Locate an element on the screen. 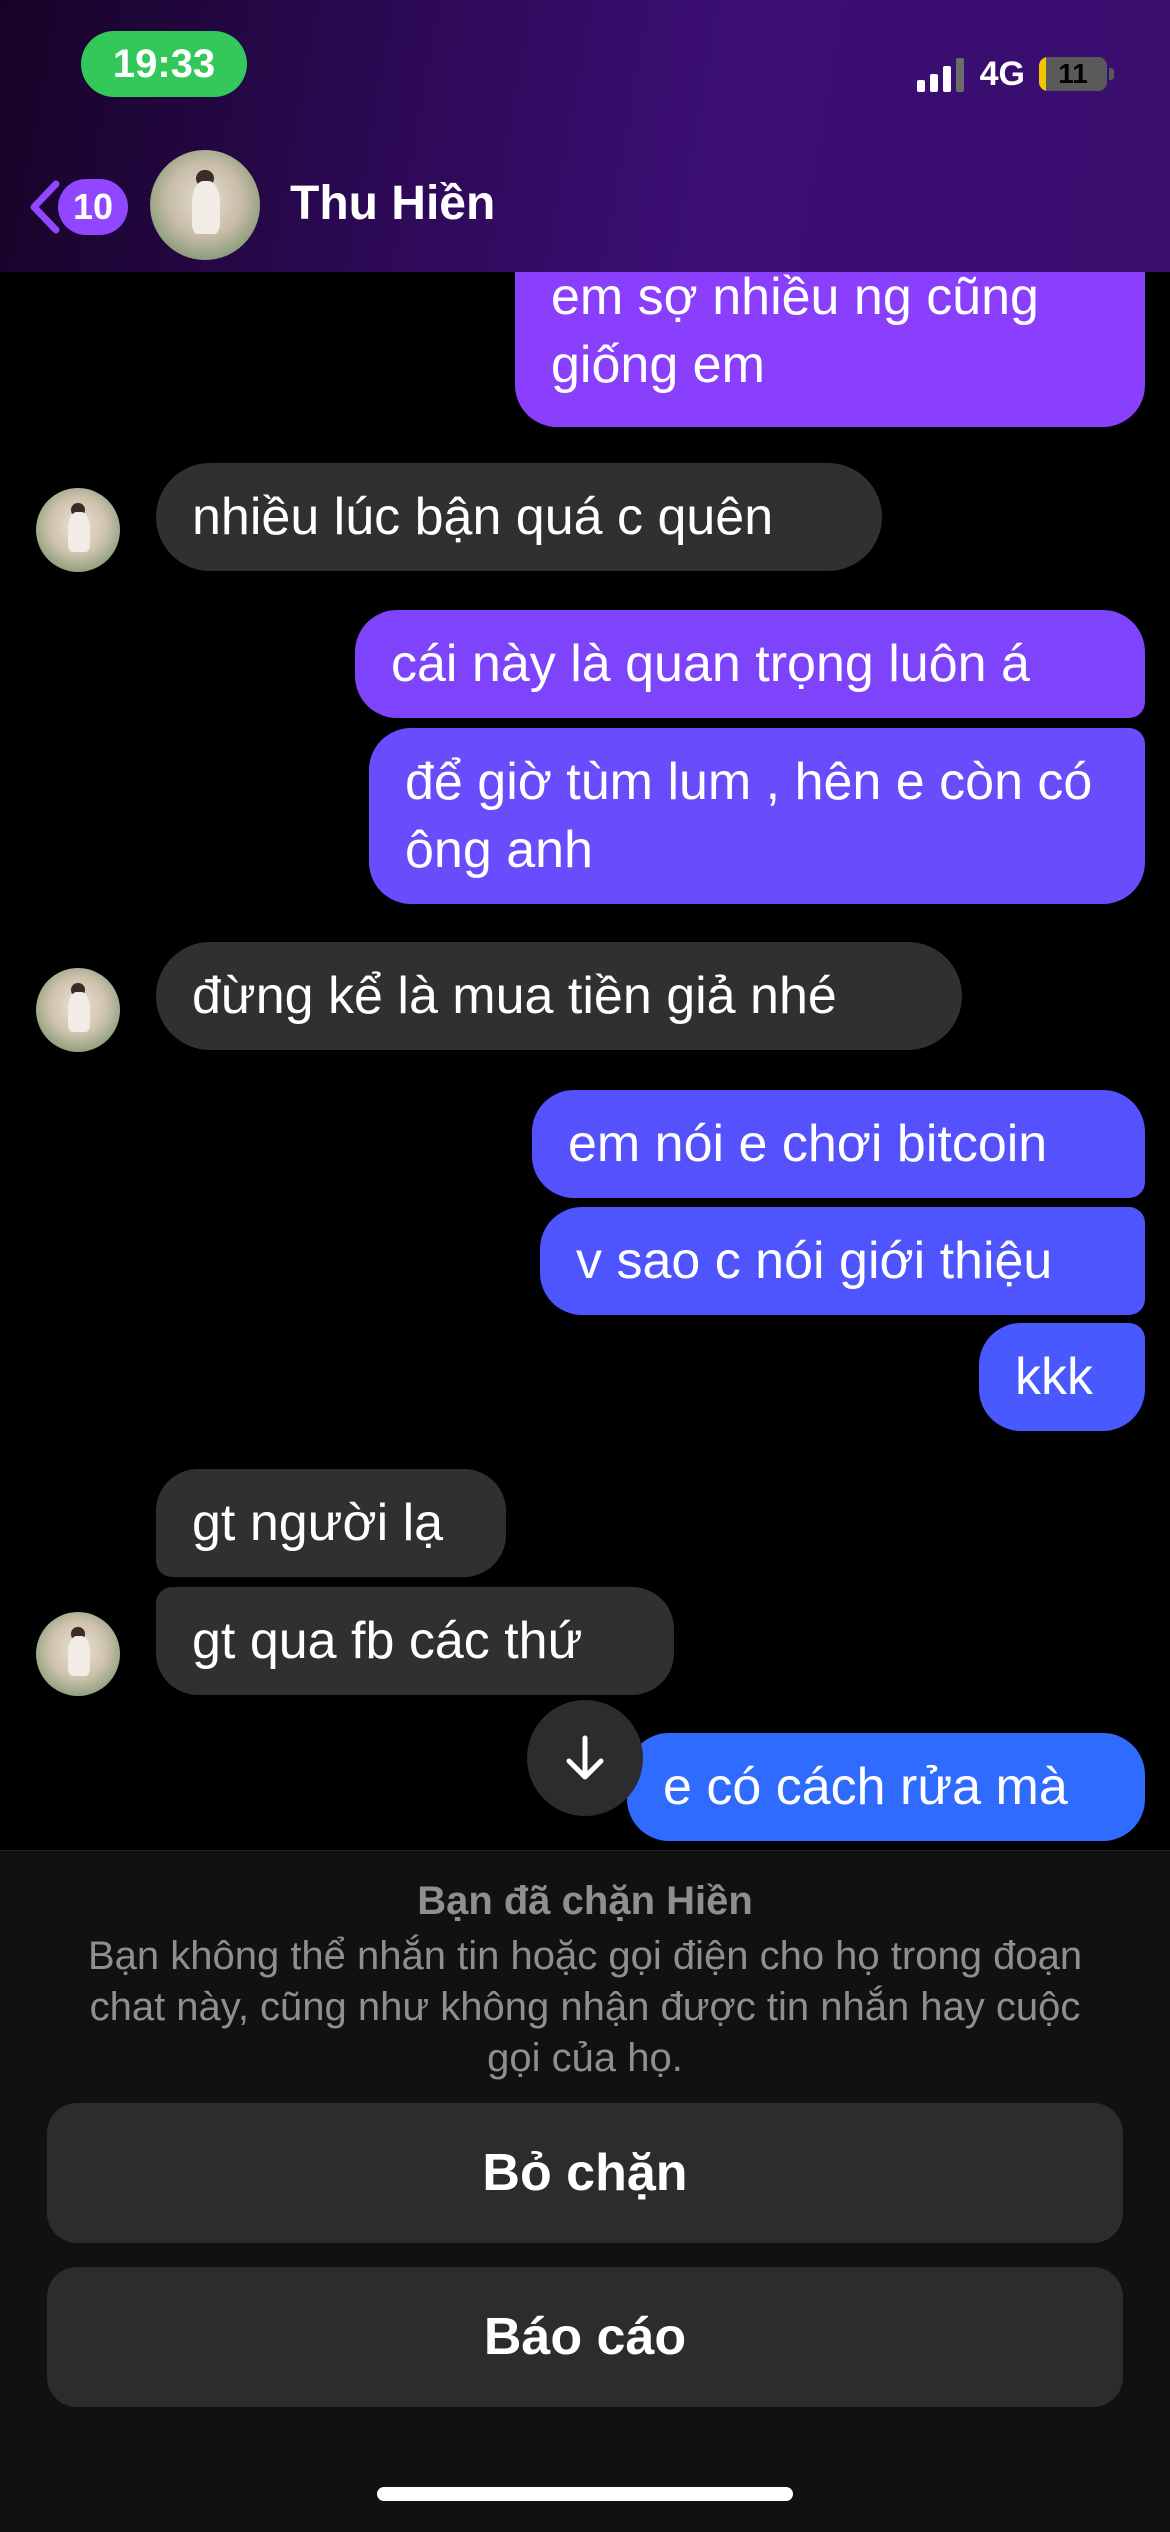 The image size is (1170, 2532). arrow-down-icon is located at coordinates (585, 1757).